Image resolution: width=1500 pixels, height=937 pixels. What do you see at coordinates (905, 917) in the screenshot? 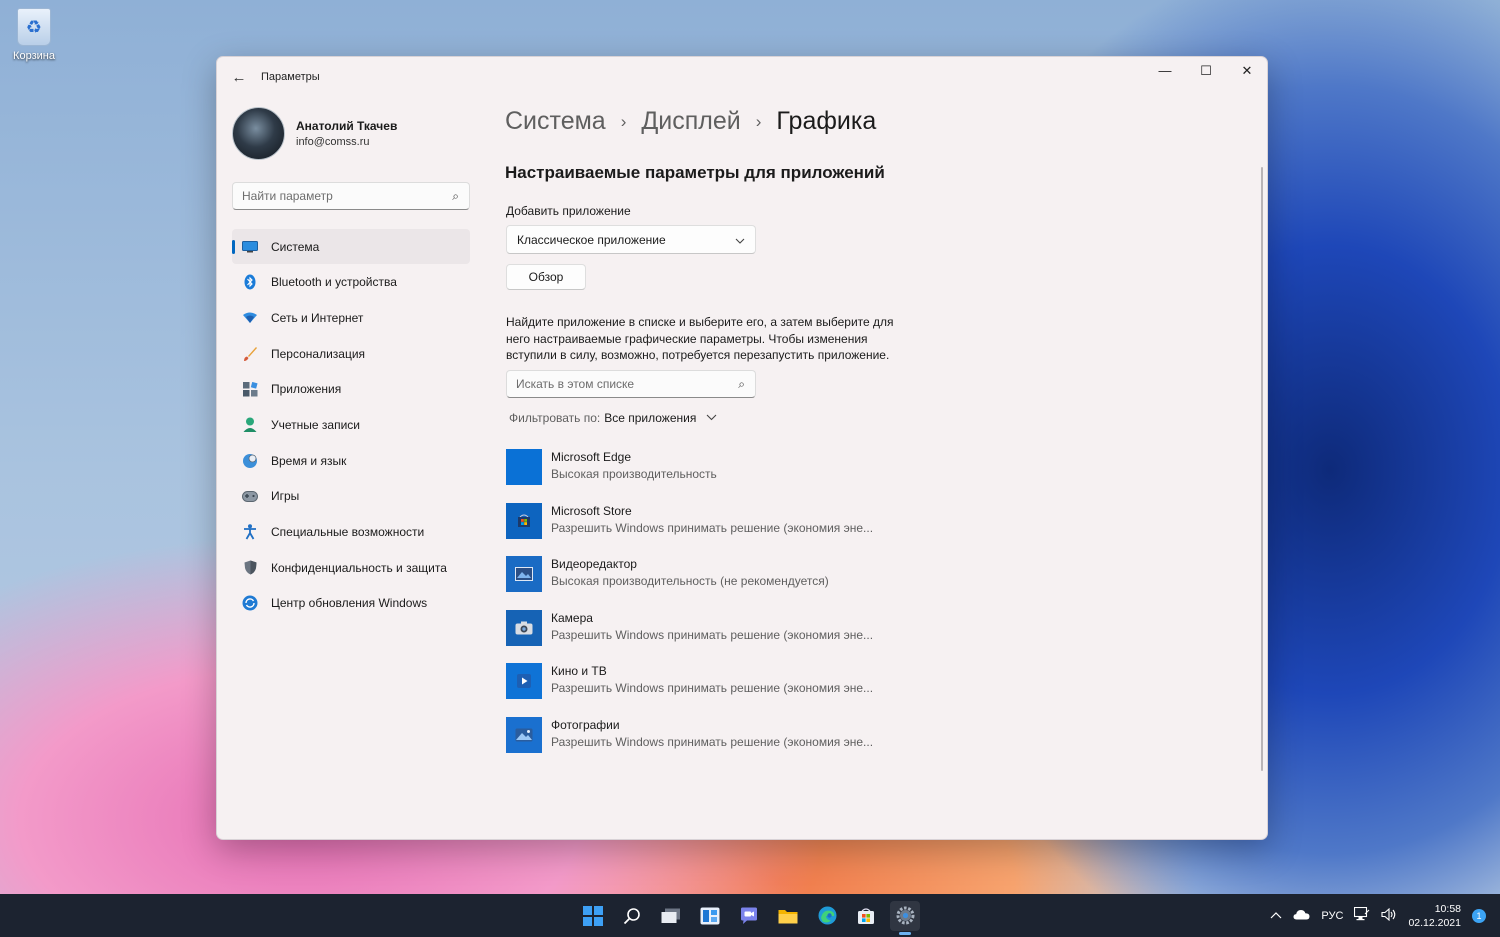
I see `settings-taskbar-icon` at bounding box center [905, 917].